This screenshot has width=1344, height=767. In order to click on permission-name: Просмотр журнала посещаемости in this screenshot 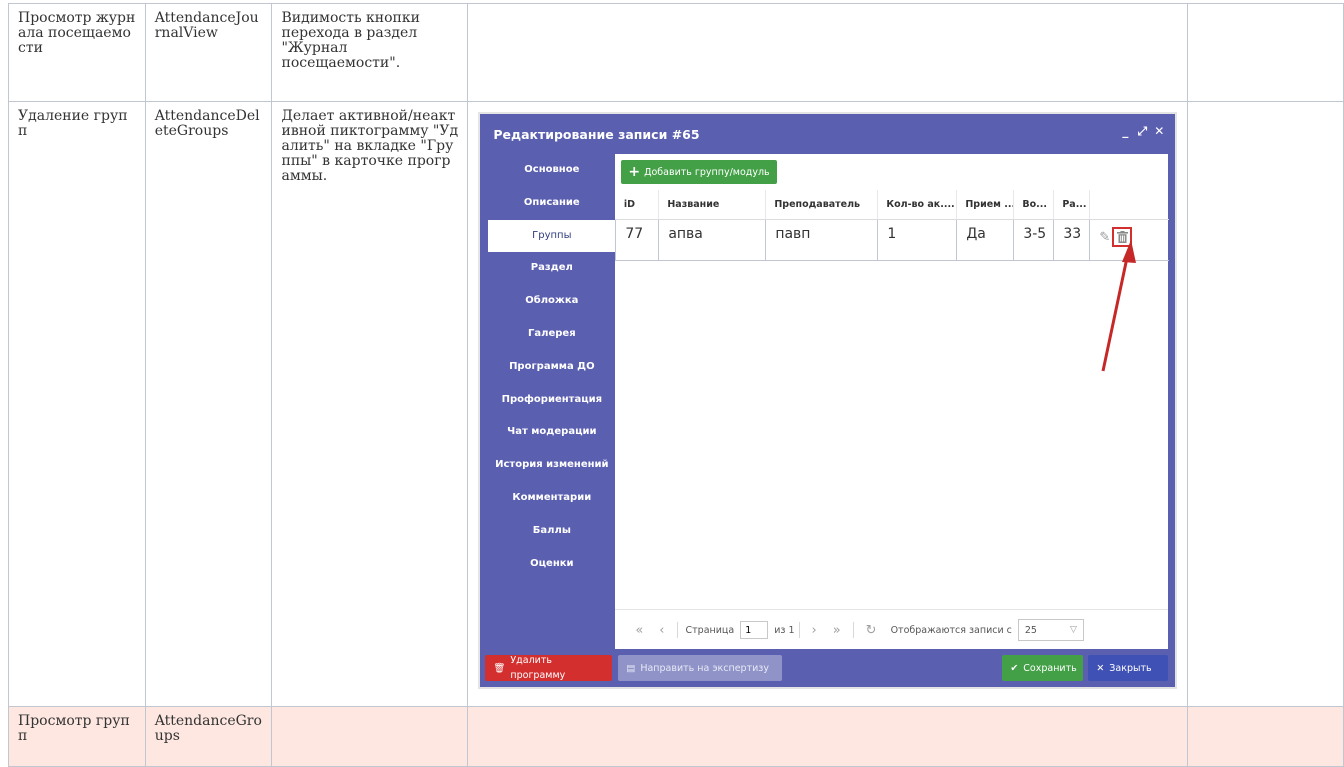, I will do `click(77, 52)`.